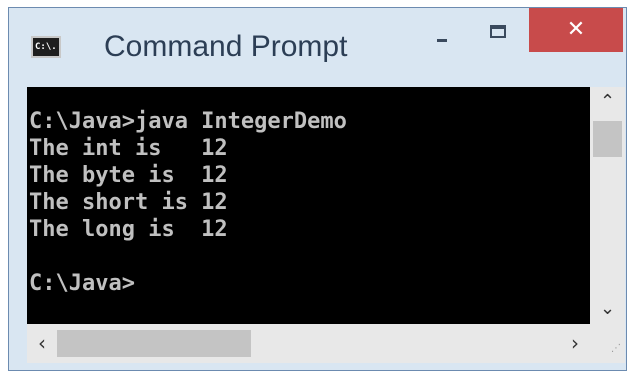 The height and width of the screenshot is (379, 635). I want to click on horizontal-scrollbar: ‹ ›, so click(308, 343).